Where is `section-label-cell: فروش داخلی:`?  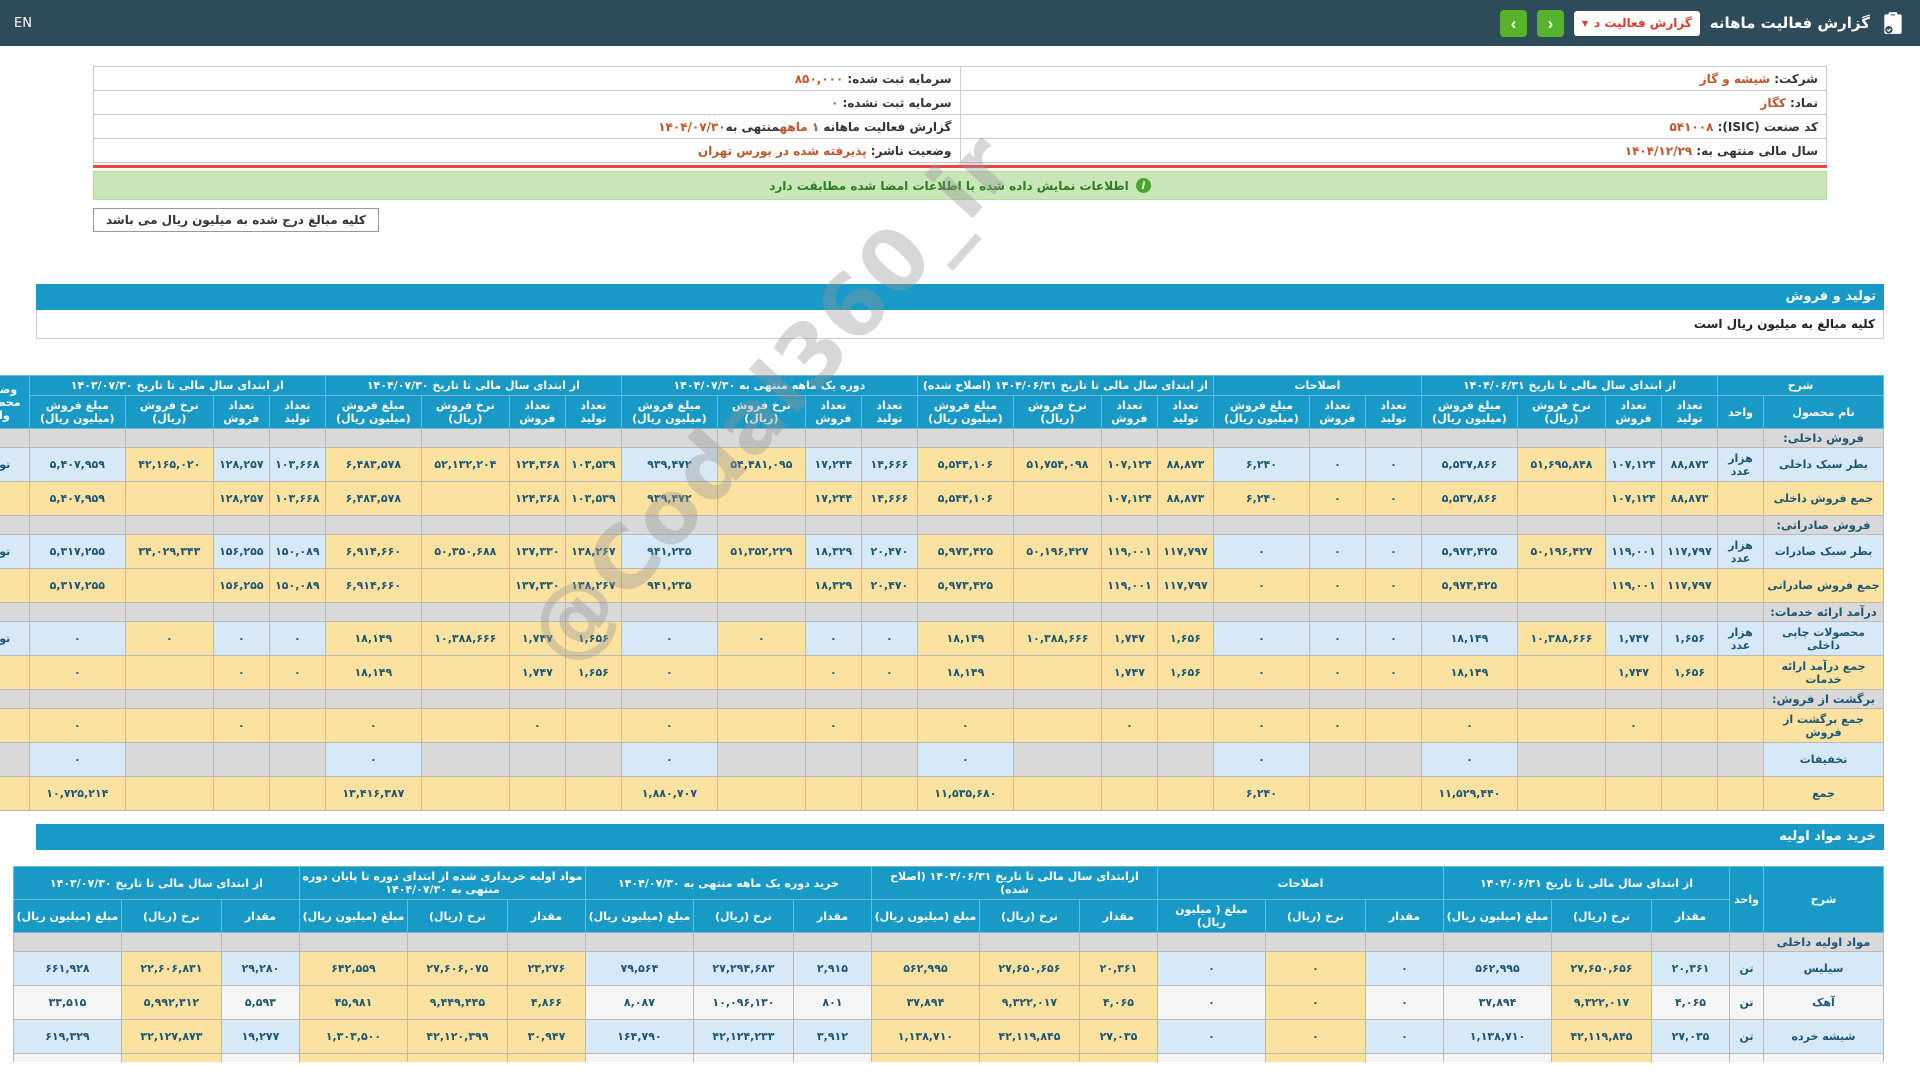 section-label-cell: فروش داخلی: is located at coordinates (1823, 438).